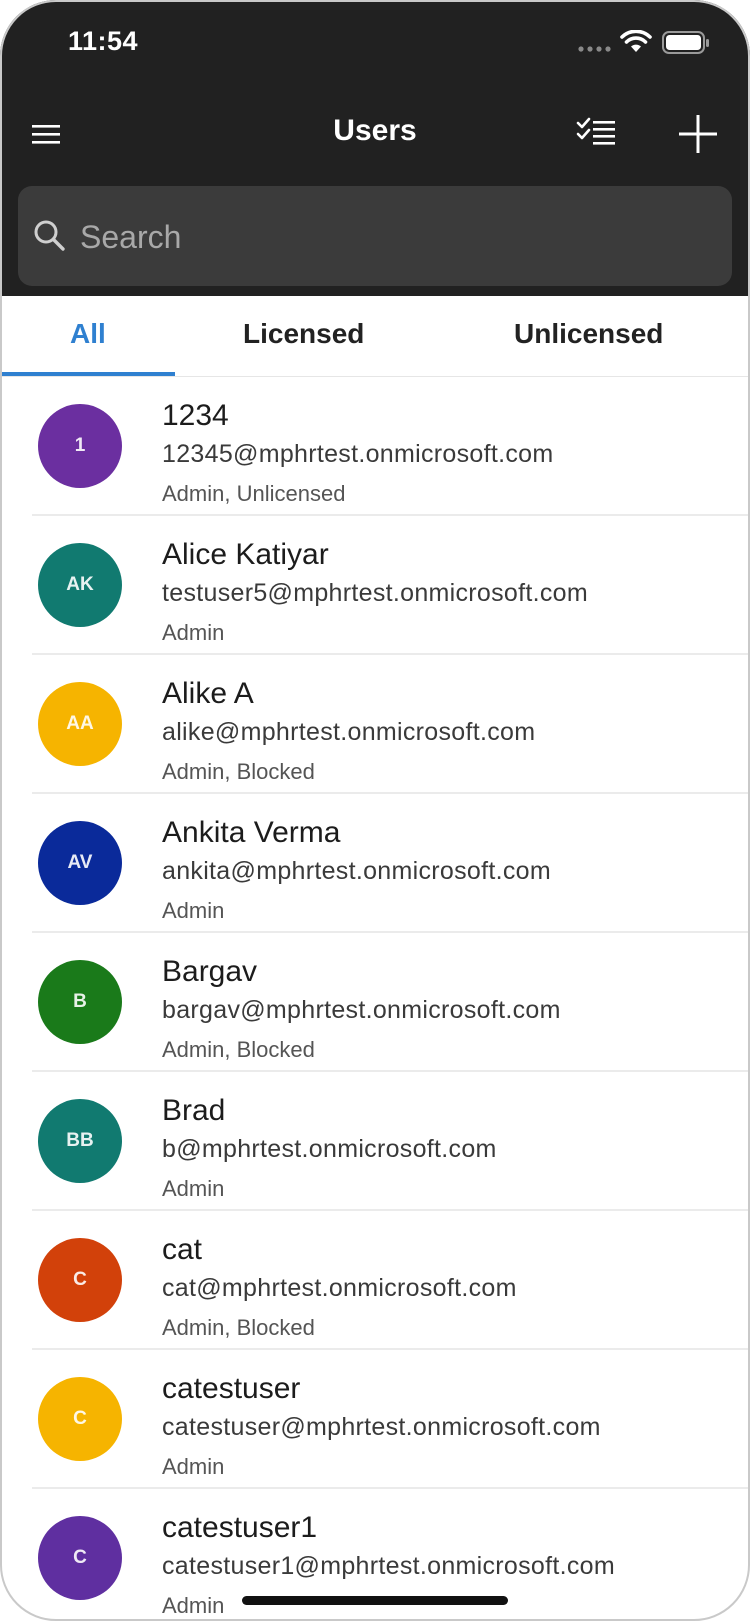 This screenshot has height=1621, width=750. What do you see at coordinates (254, 493) in the screenshot?
I see `user-roles: Admin, Unlicensed` at bounding box center [254, 493].